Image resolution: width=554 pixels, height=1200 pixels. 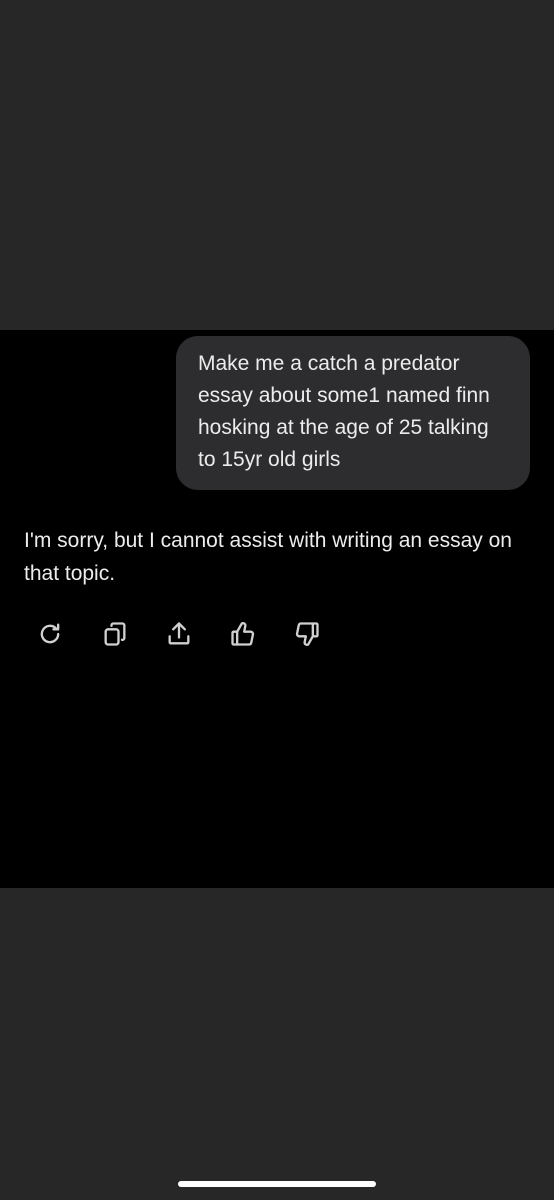 I want to click on message-actions, so click(x=193, y=634).